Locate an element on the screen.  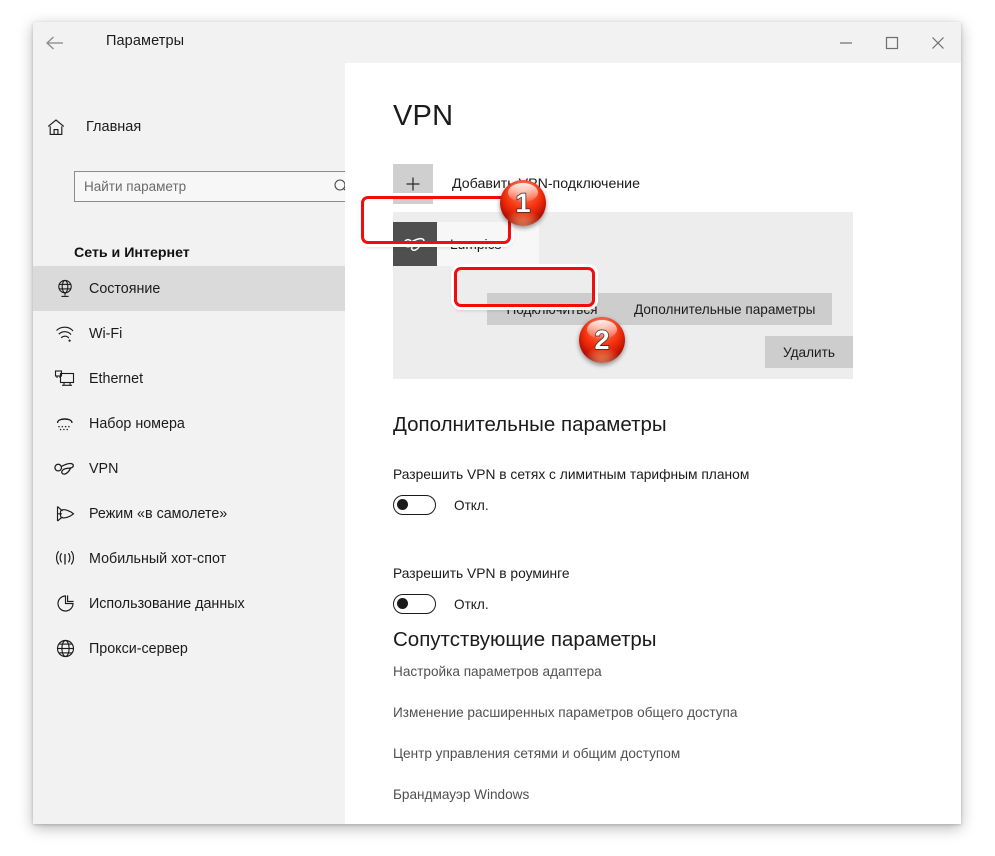
sidebar-item-label: Wi-Fi is located at coordinates (106, 333).